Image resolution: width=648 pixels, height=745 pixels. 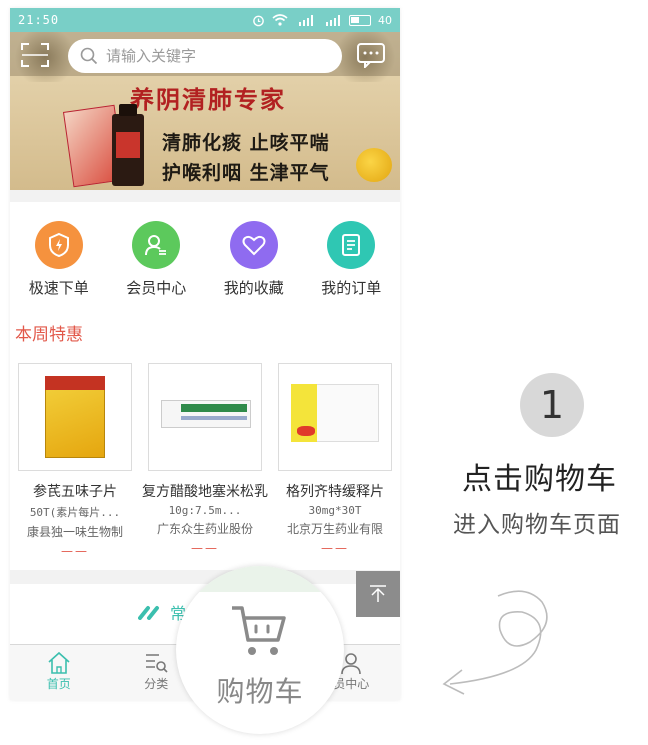 What do you see at coordinates (208, 99) in the screenshot?
I see `banner-title: 养阴清肺专家` at bounding box center [208, 99].